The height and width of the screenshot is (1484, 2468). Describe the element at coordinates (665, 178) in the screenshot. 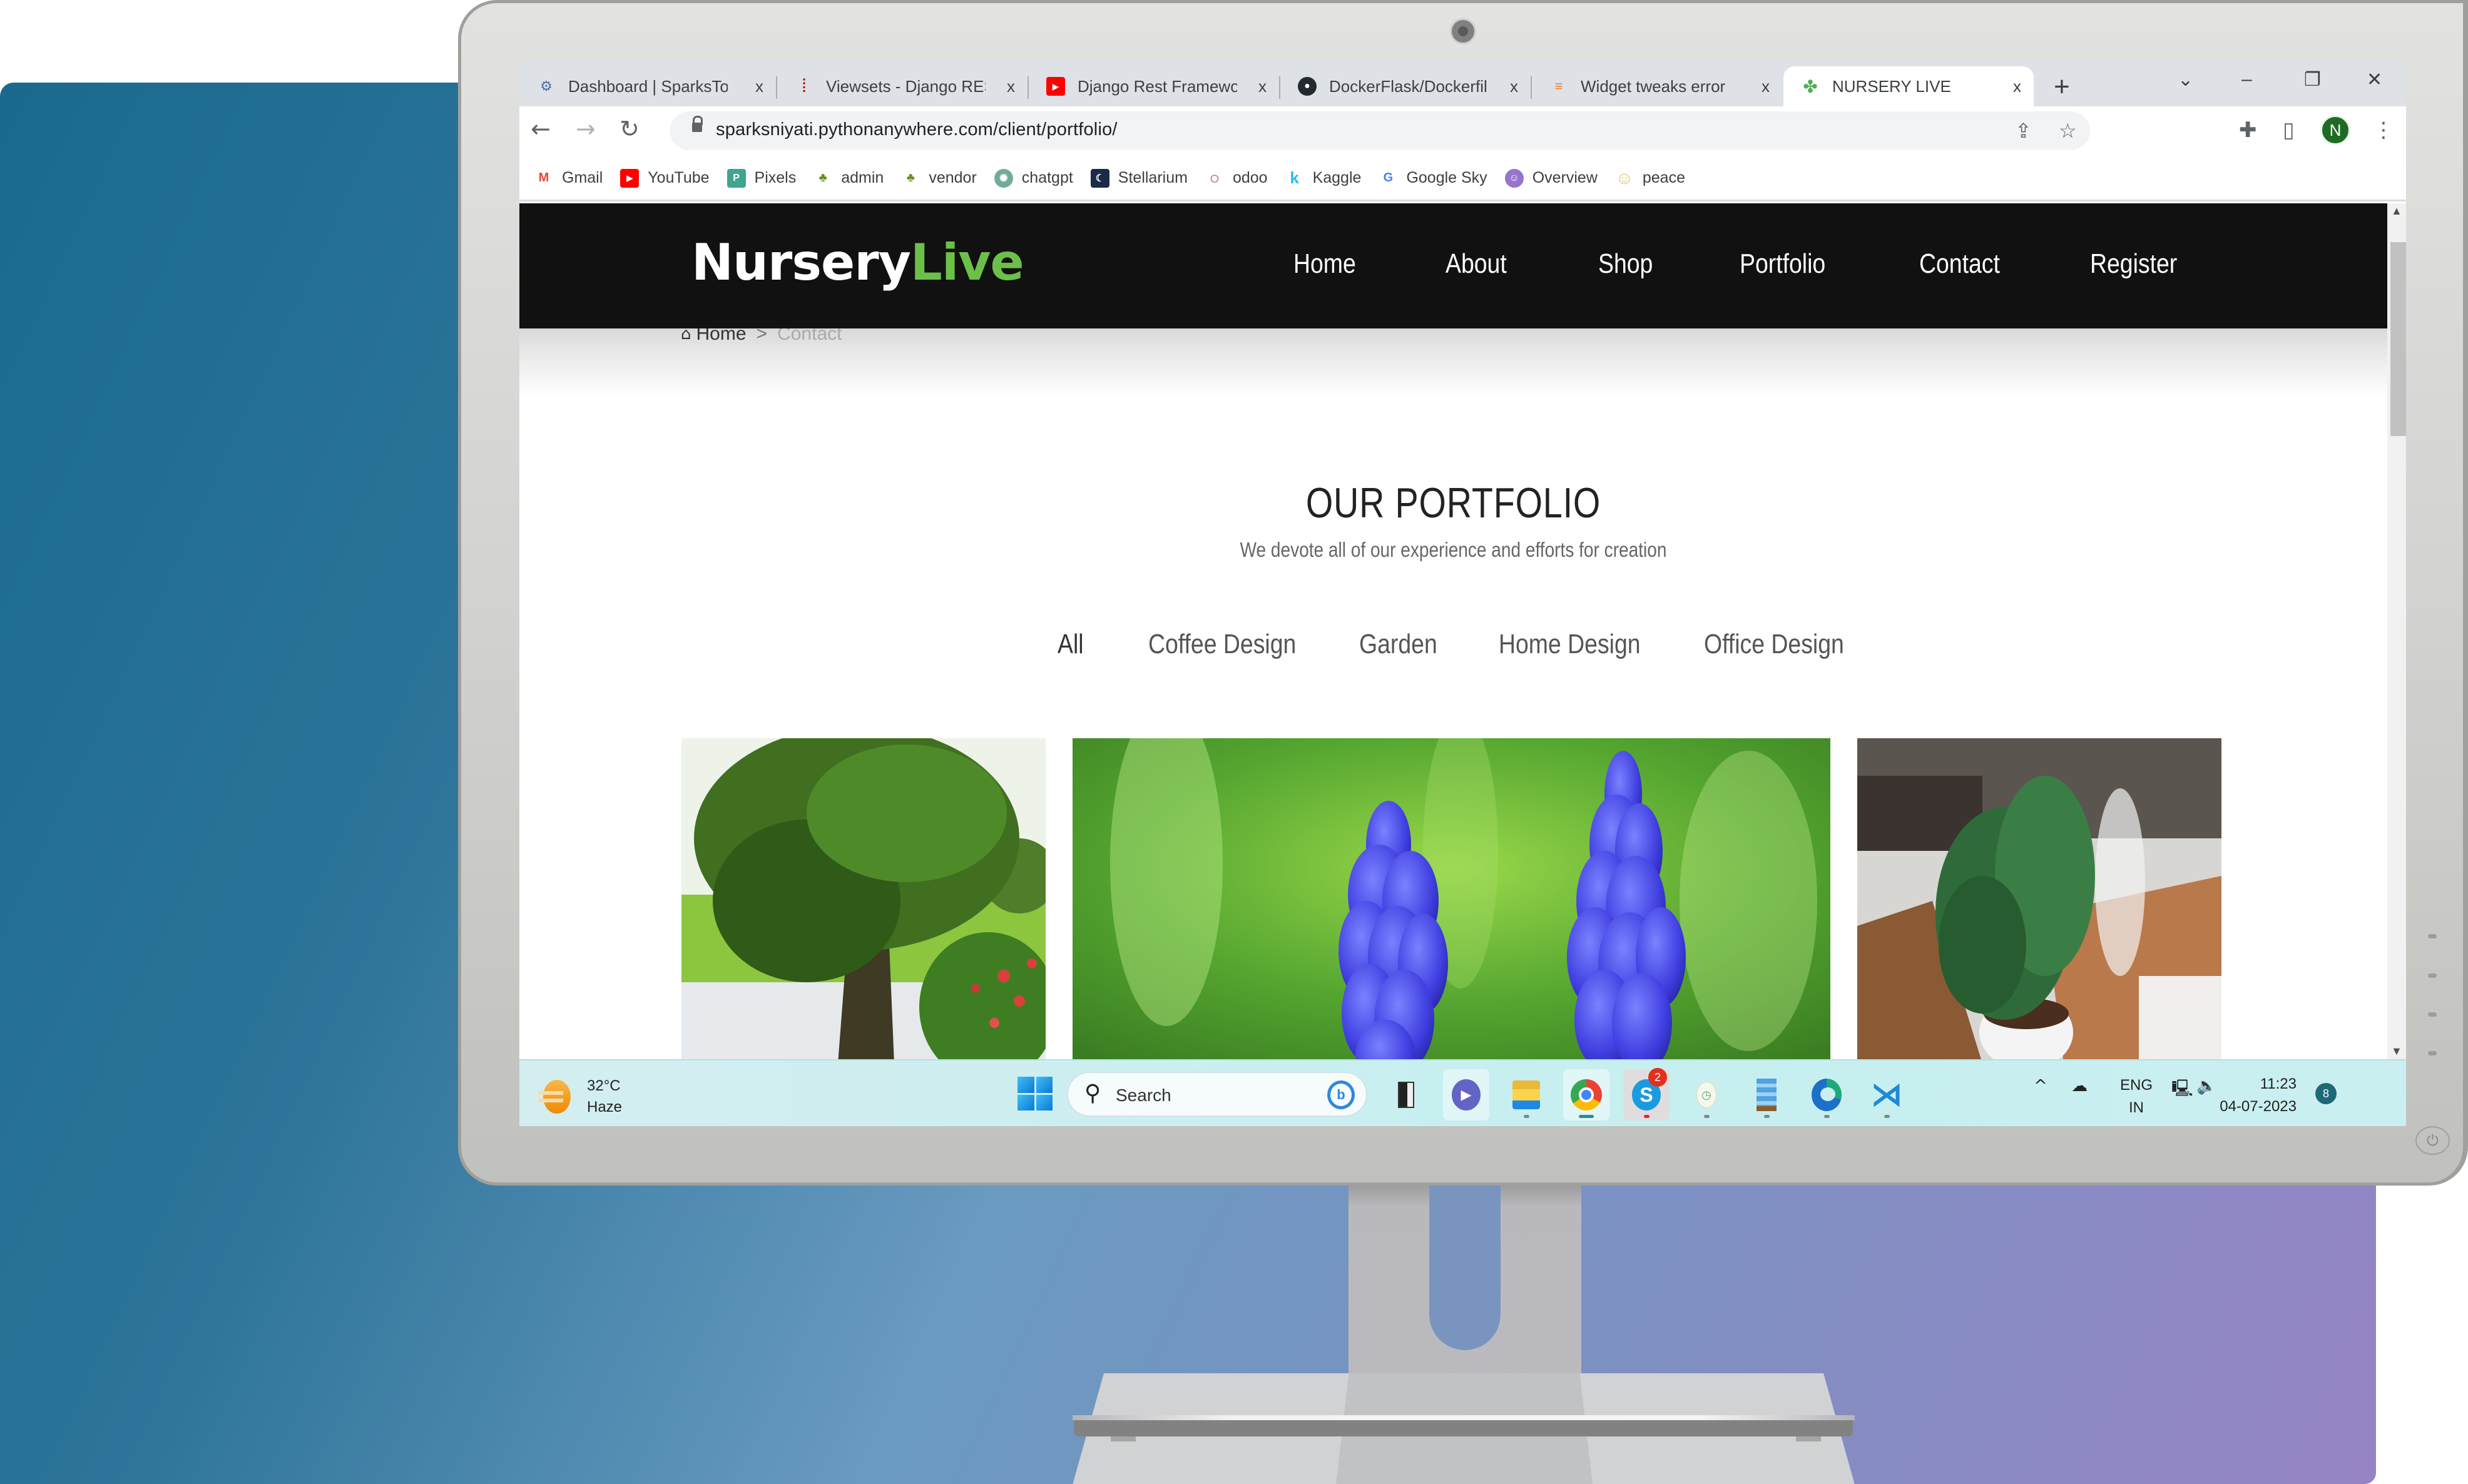

I see `bookmark-youtube: ▶ YouTube` at that location.